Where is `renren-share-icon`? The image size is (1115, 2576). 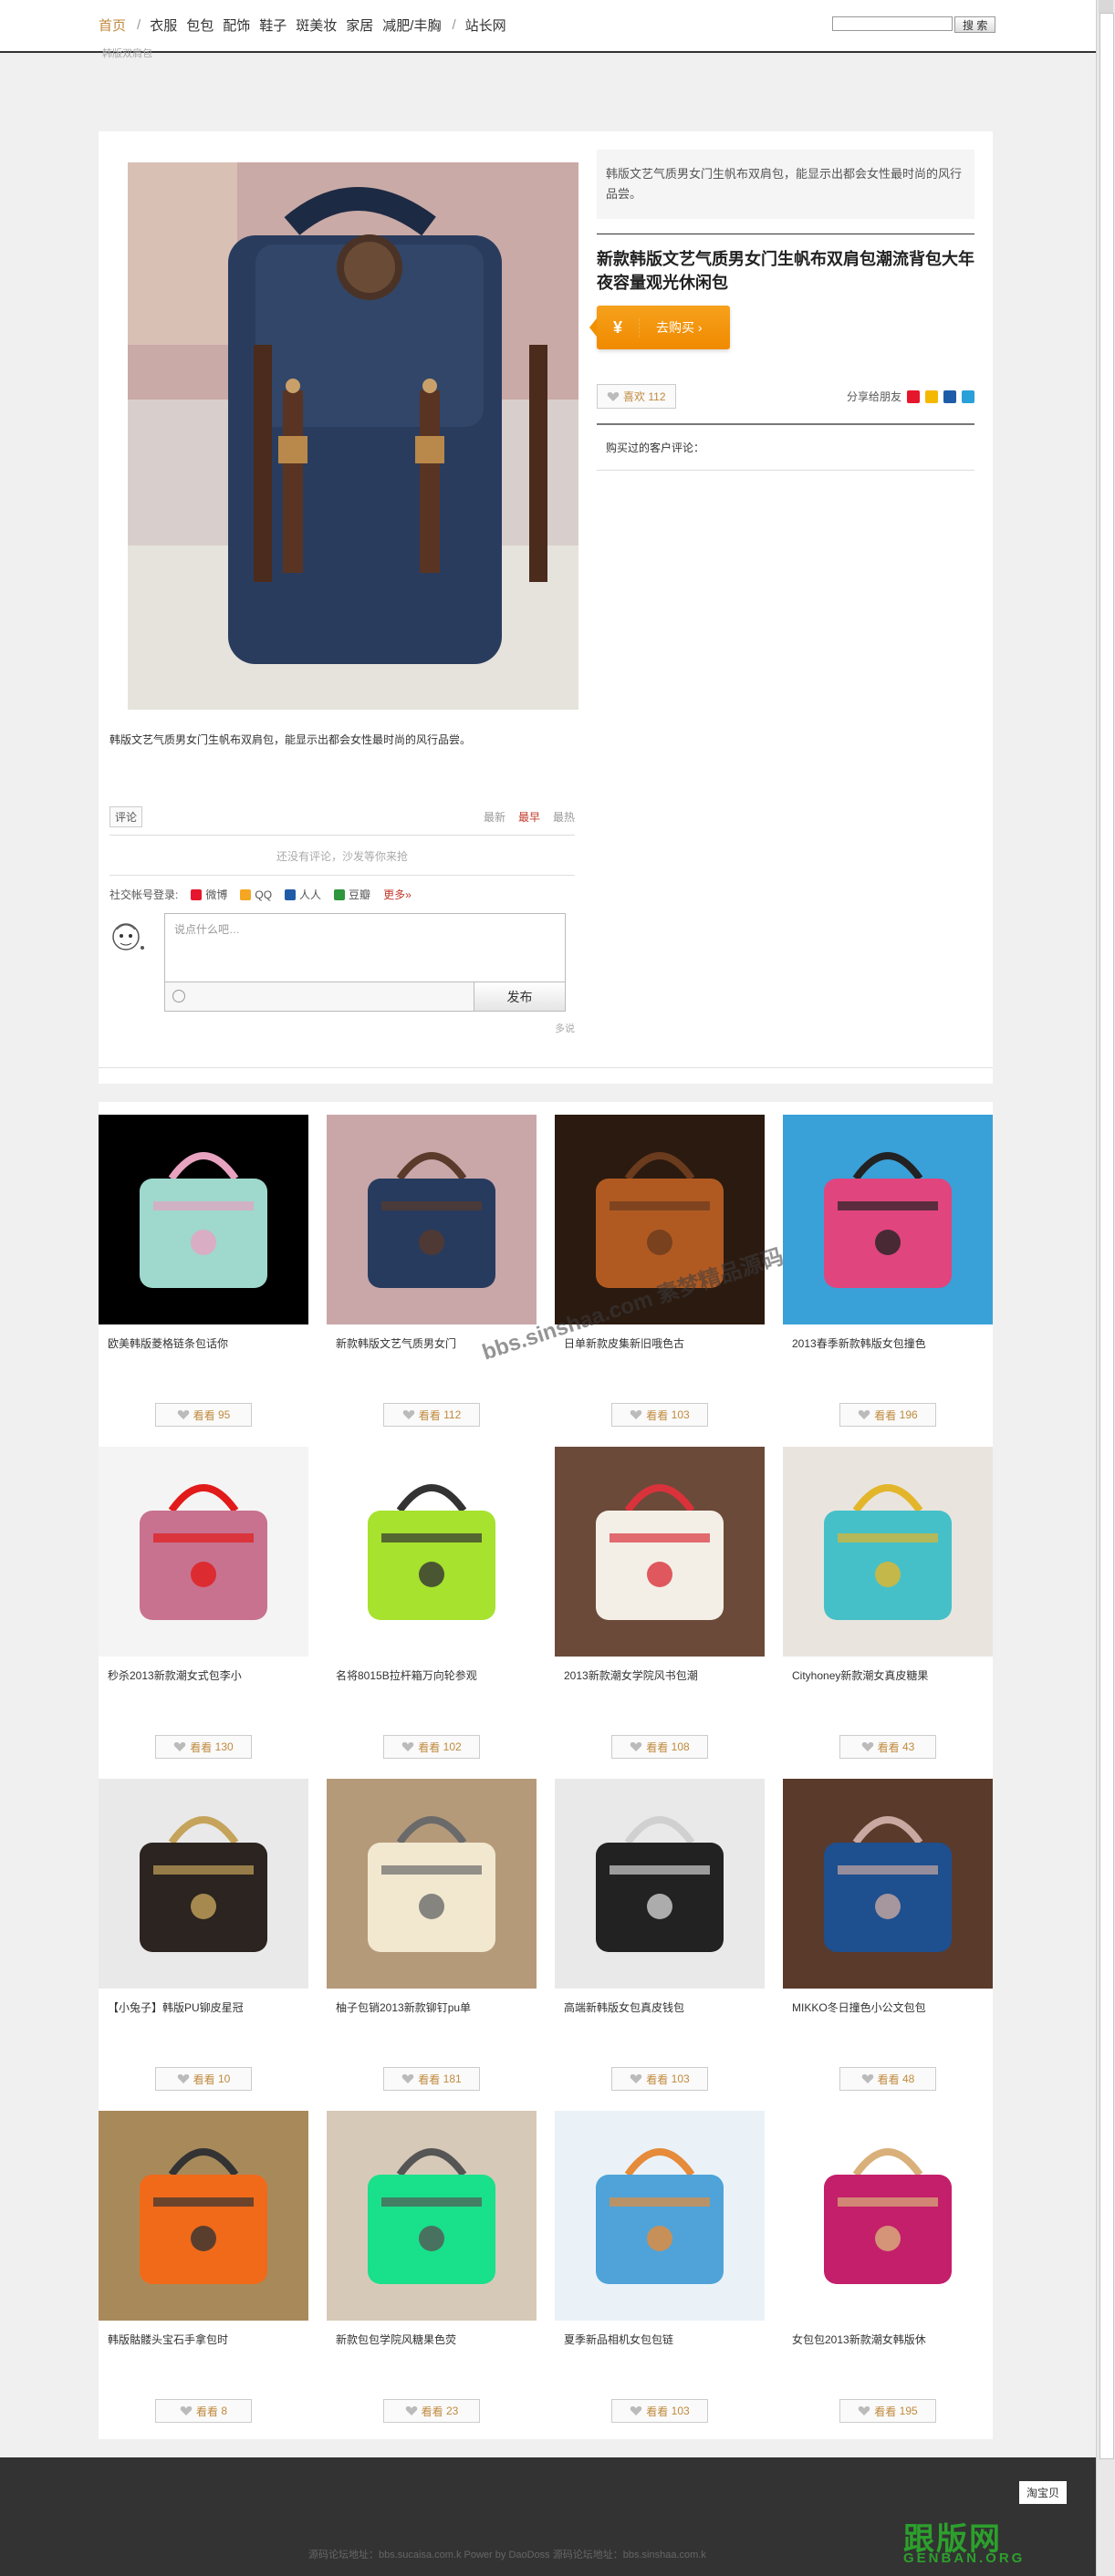 renren-share-icon is located at coordinates (949, 396).